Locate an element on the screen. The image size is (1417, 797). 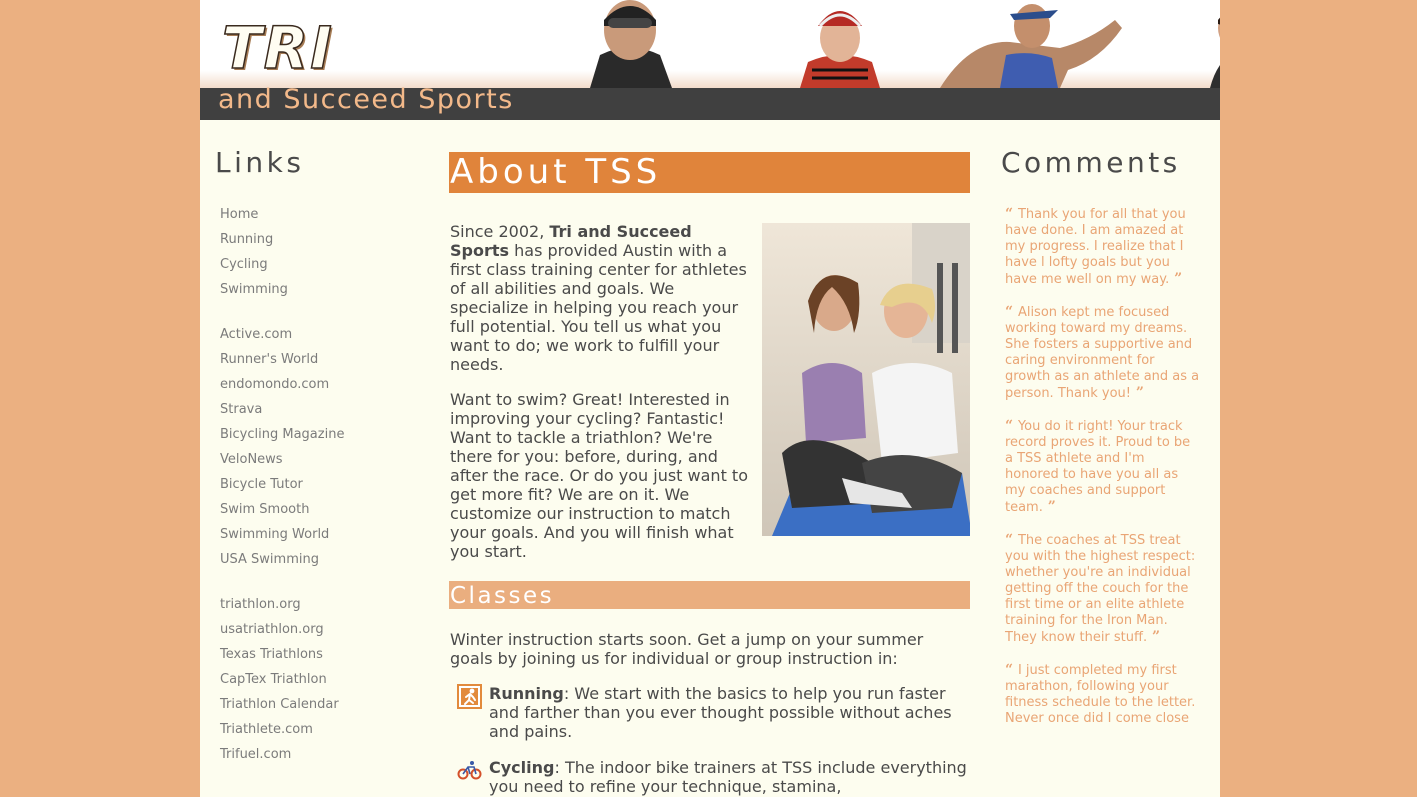
nav-link-swimming-world: Swimming World is located at coordinates (274, 534).